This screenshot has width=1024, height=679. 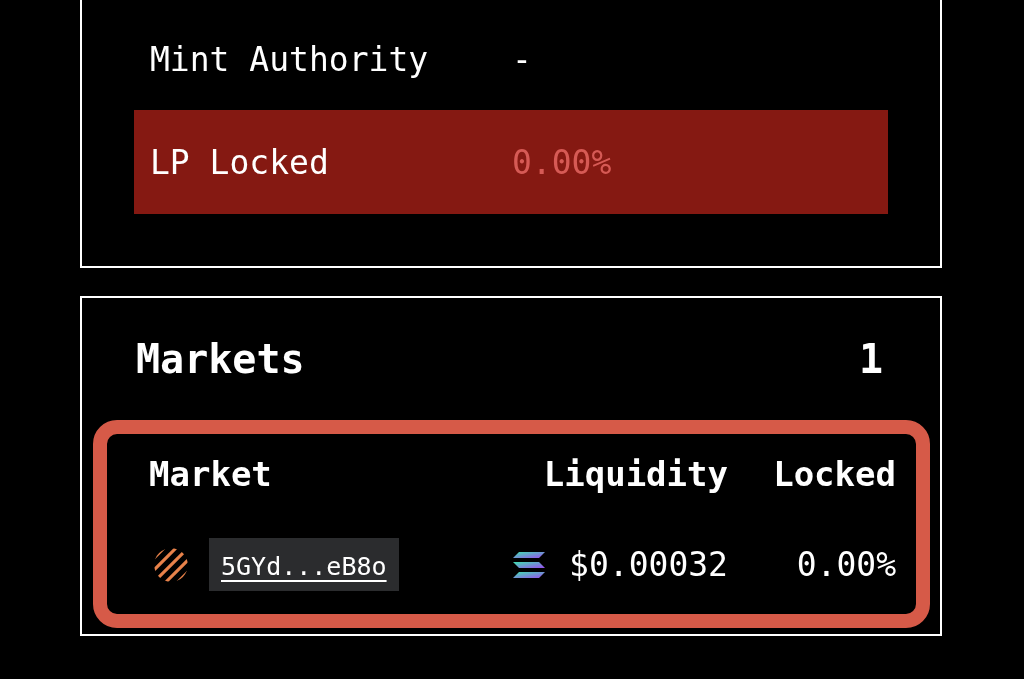 What do you see at coordinates (529, 564) in the screenshot?
I see `stacked-bars-icon` at bounding box center [529, 564].